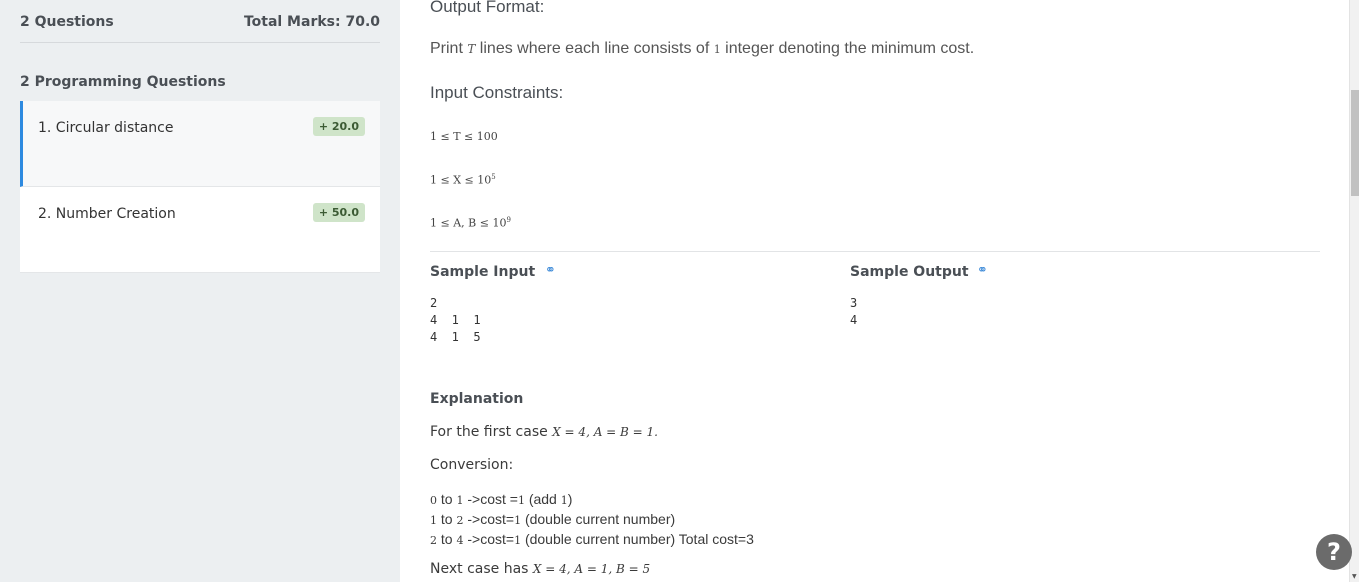 The image size is (1359, 582). I want to click on exponent: 9, so click(508, 220).